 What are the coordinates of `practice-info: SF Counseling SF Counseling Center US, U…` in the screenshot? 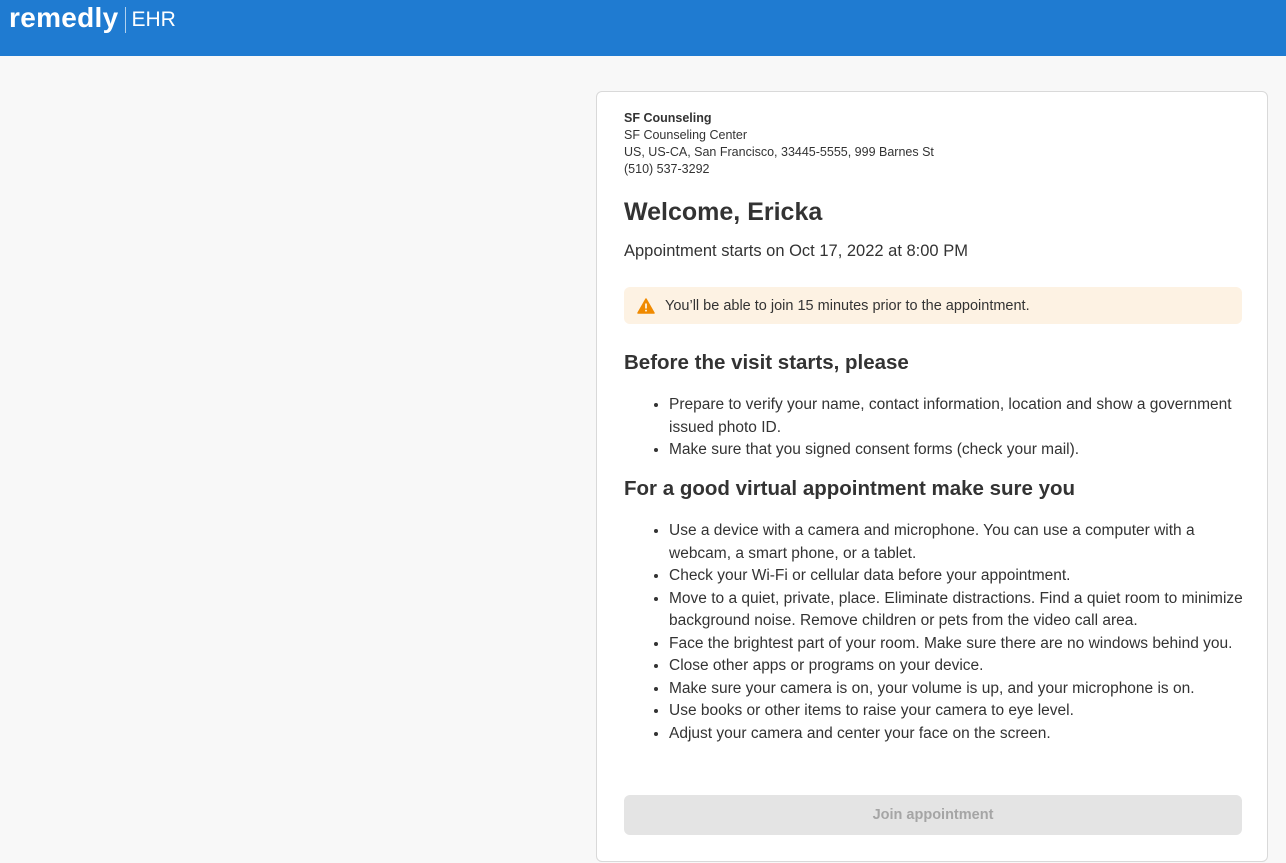 It's located at (779, 144).